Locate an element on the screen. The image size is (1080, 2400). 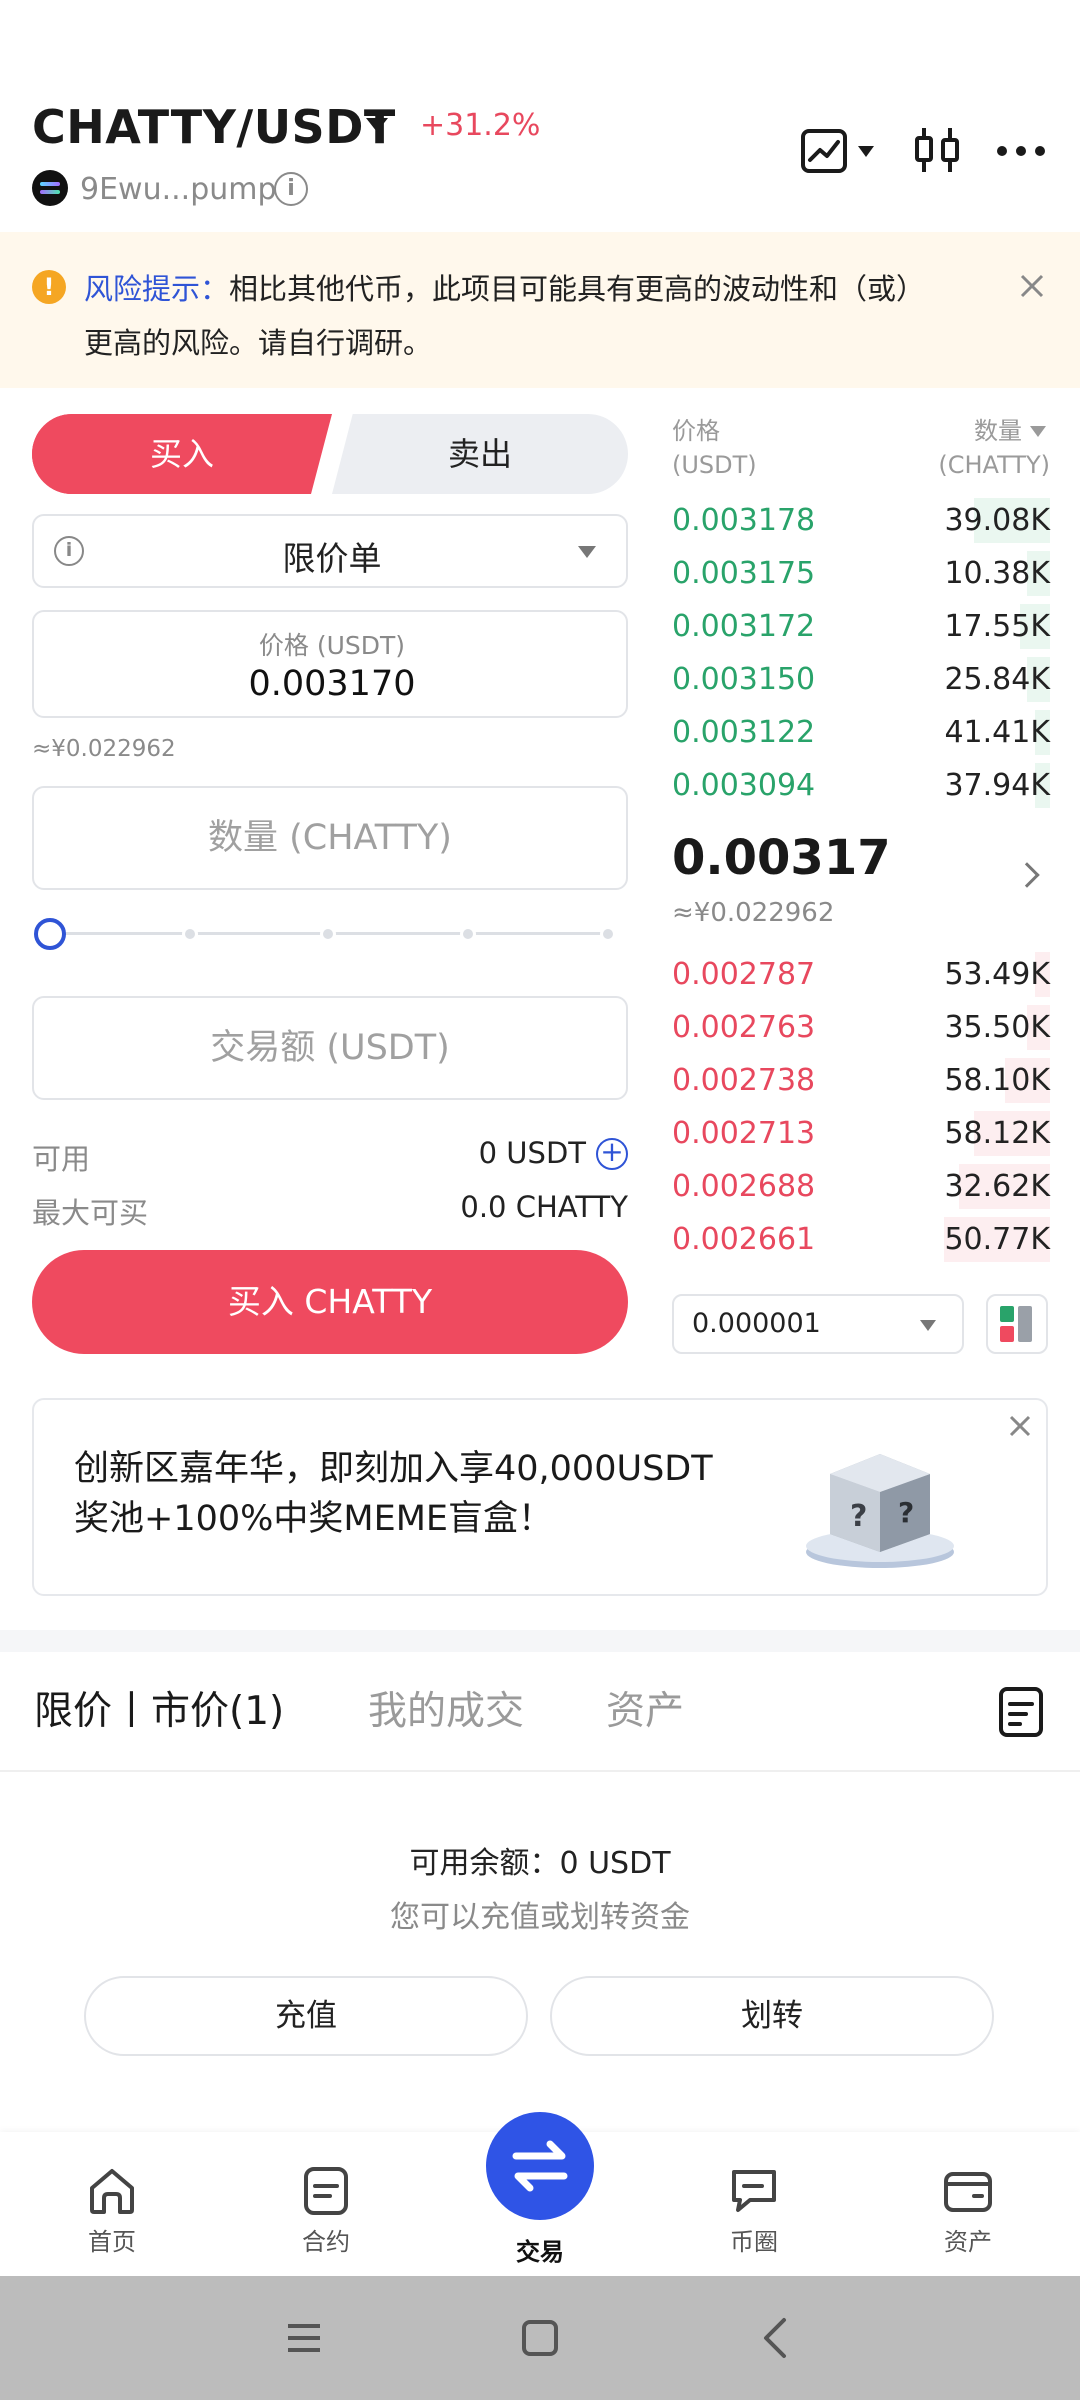
chevron-right-icon is located at coordinates (1027, 875).